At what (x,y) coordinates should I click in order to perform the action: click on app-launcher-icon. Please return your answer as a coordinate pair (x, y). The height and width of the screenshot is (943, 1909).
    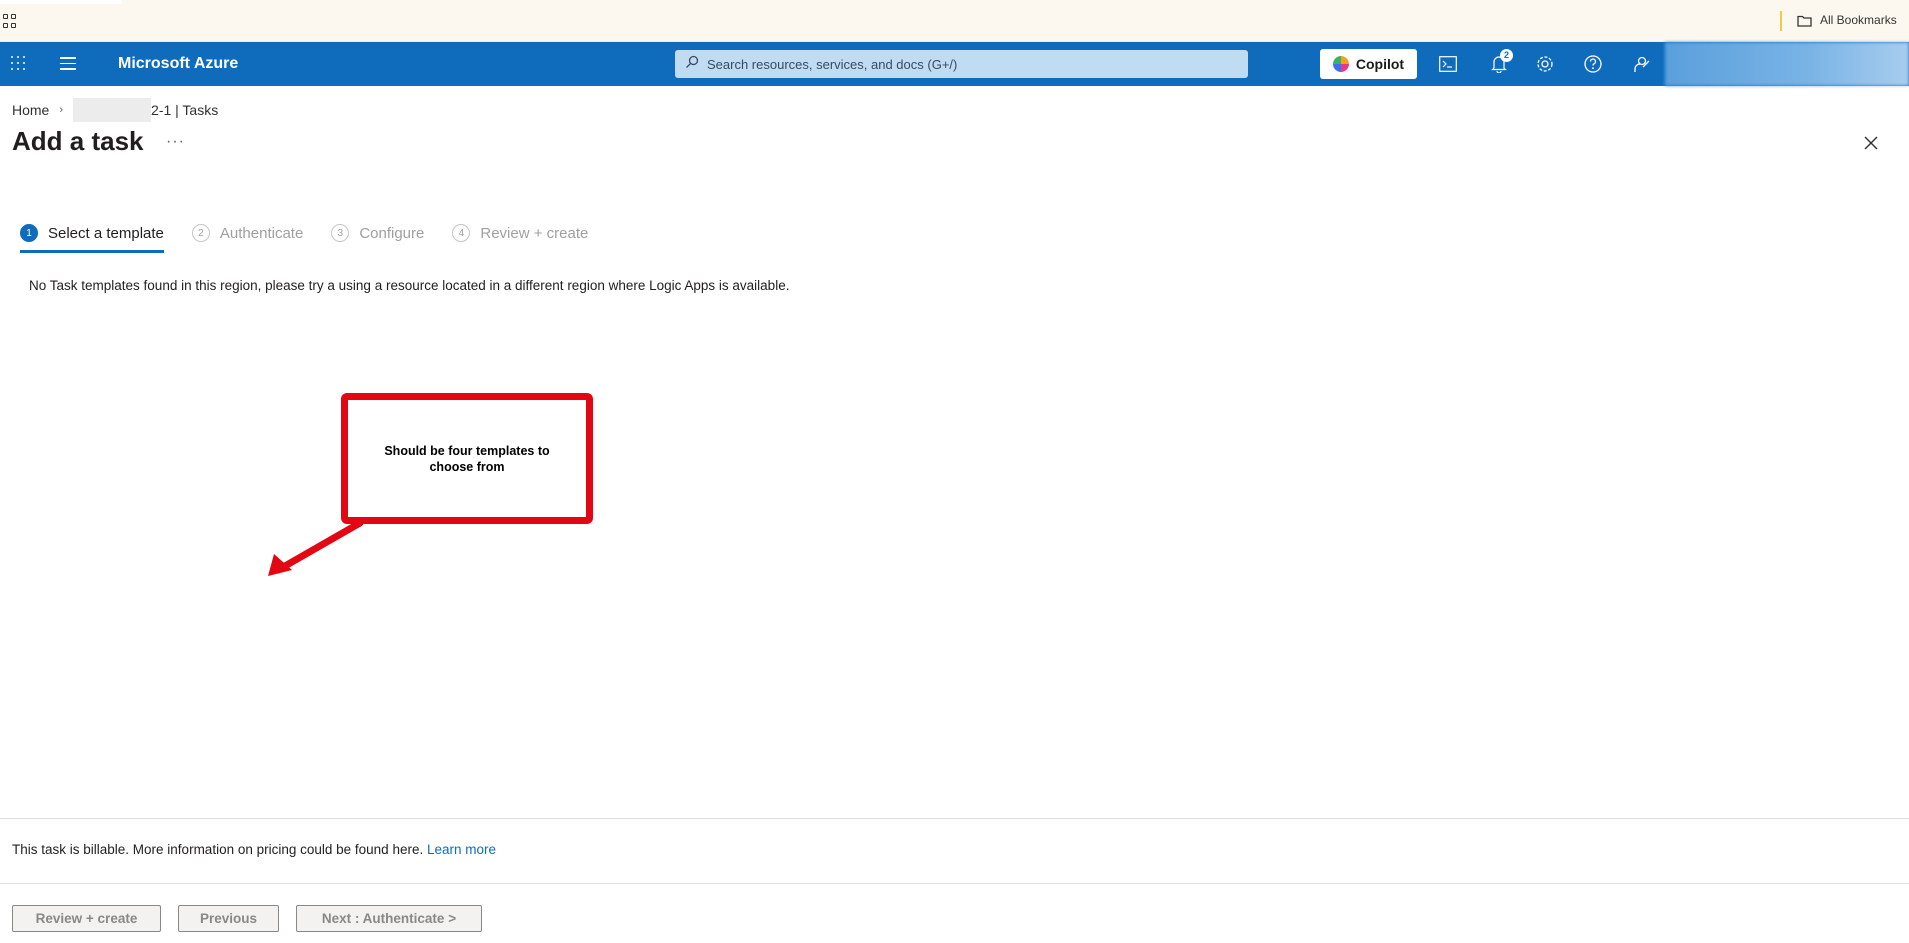
    Looking at the image, I should click on (18, 63).